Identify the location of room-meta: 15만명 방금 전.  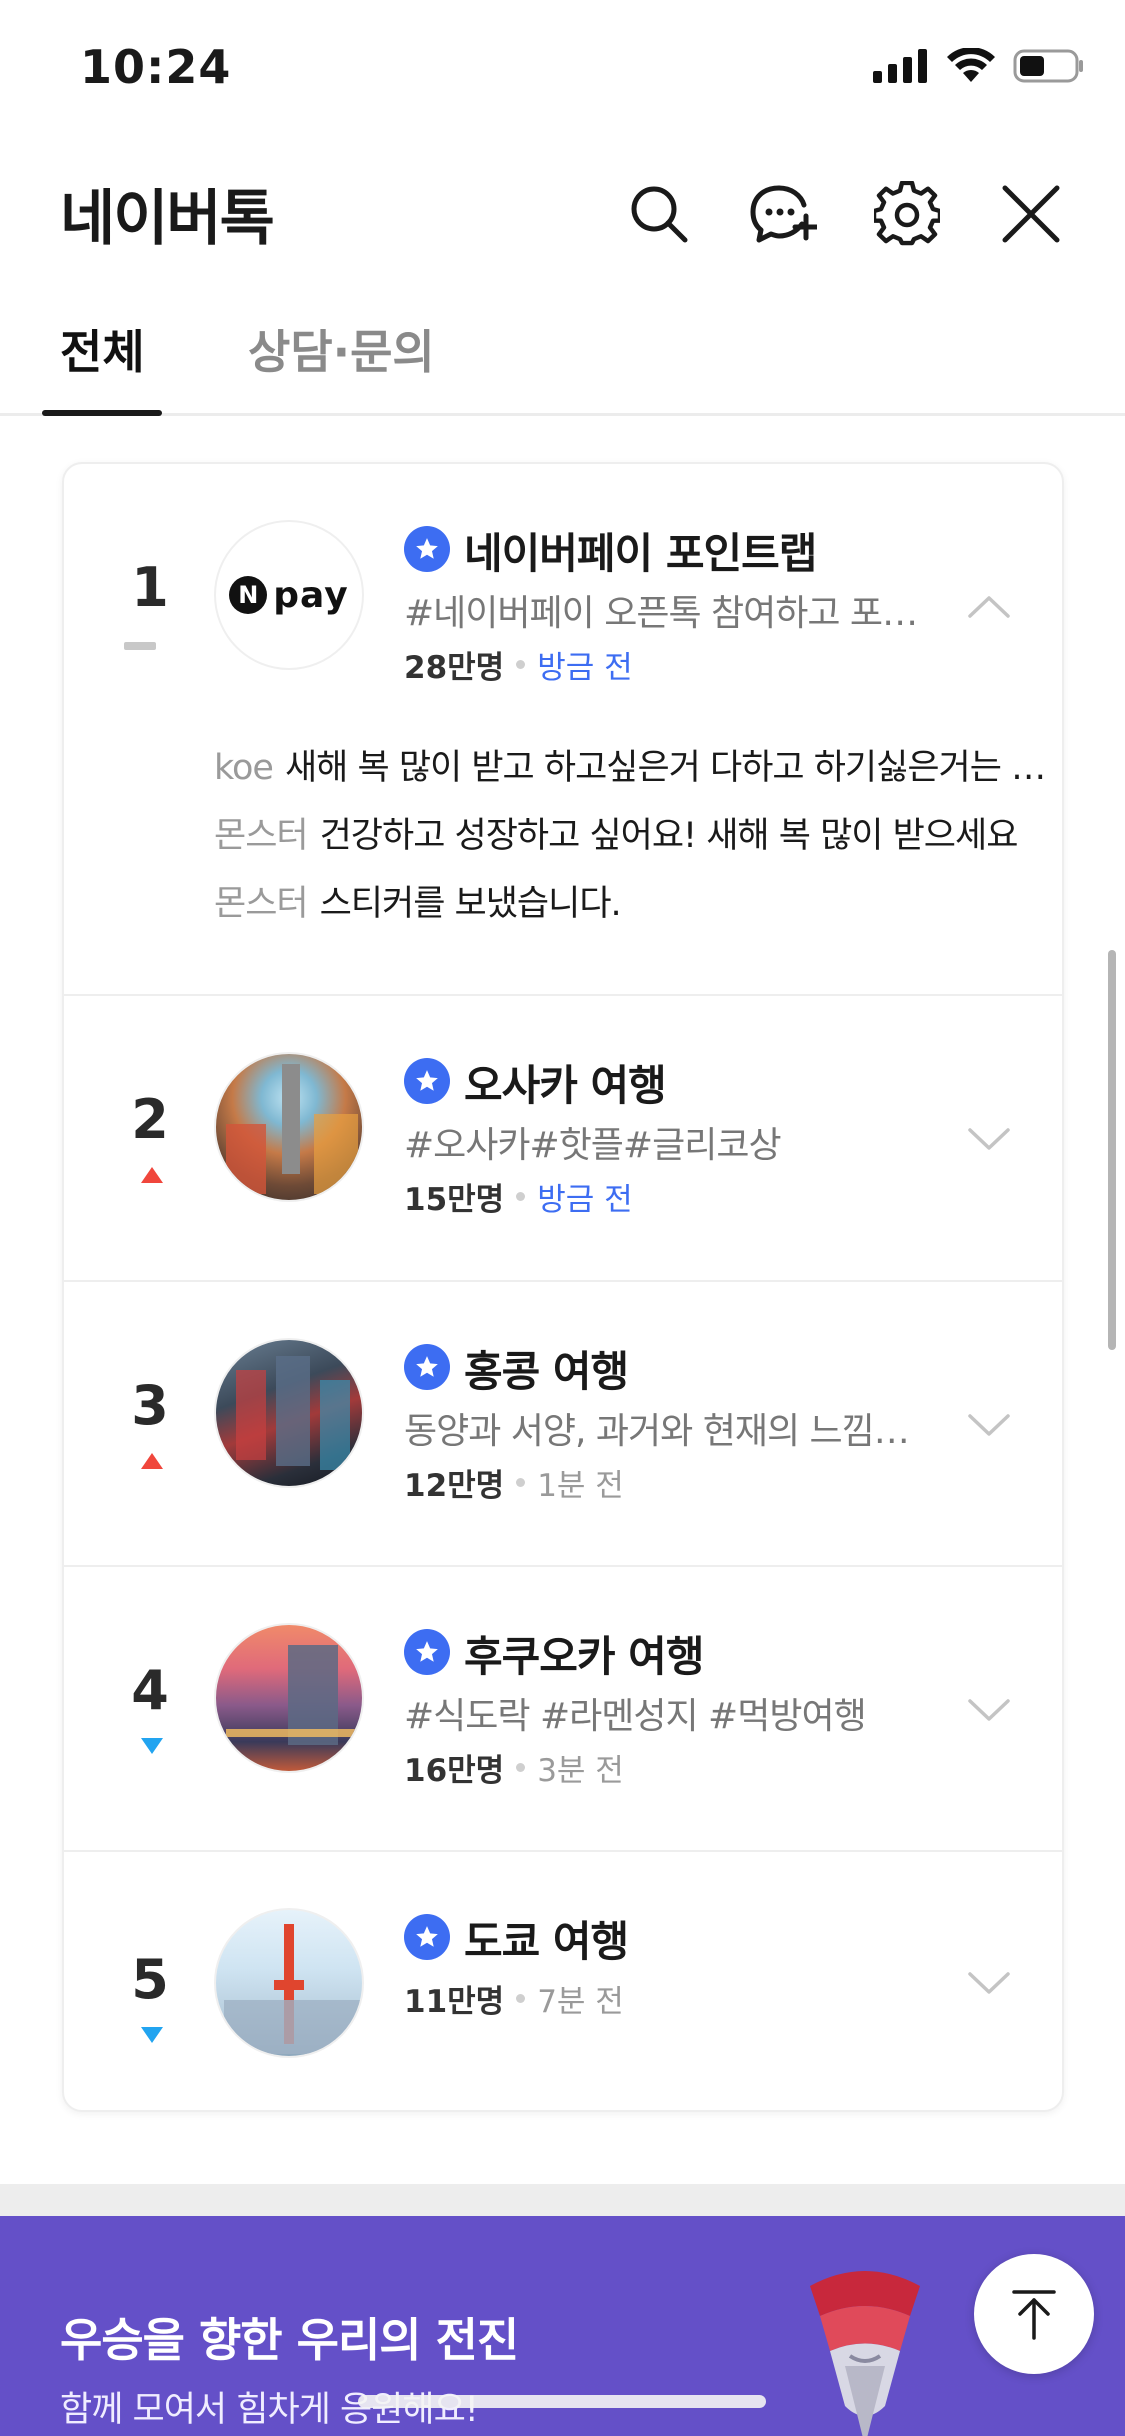
(518, 1196).